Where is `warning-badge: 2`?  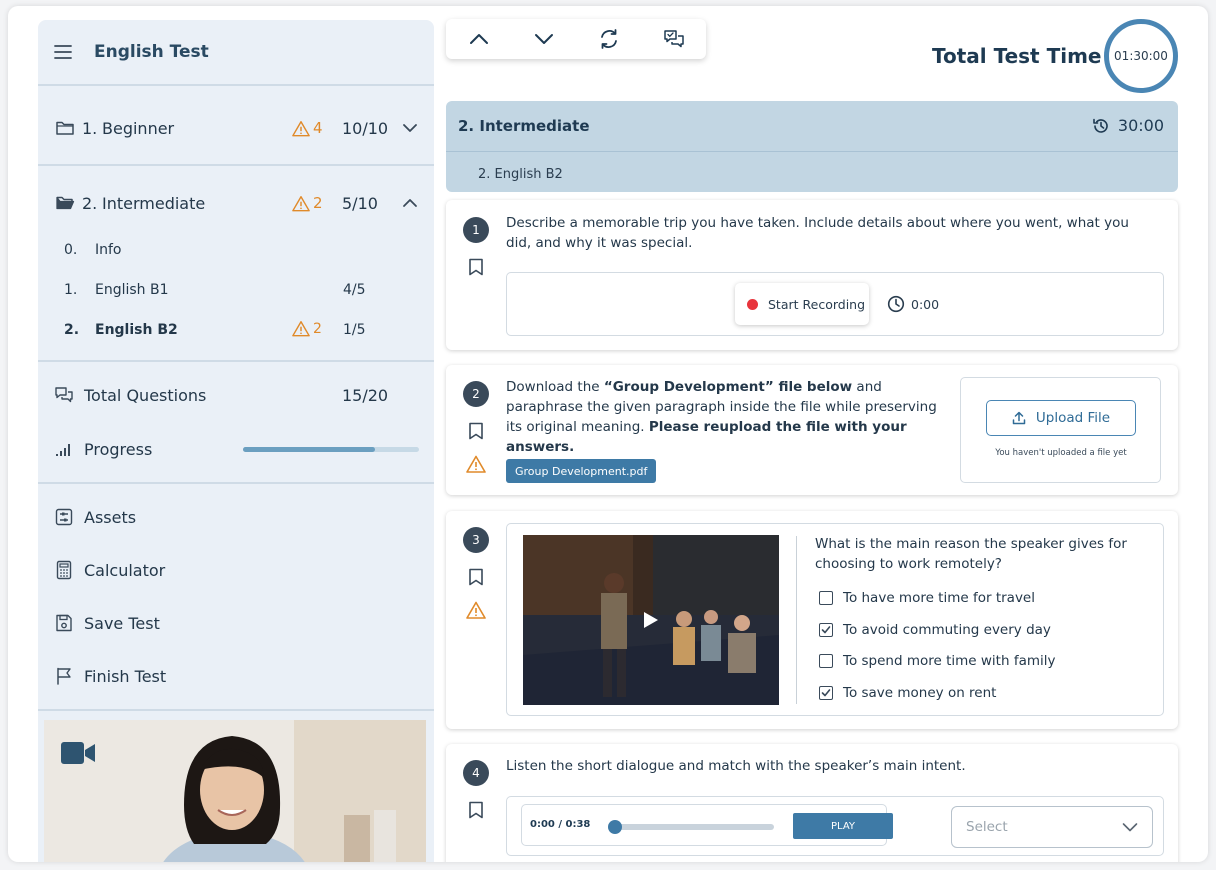
warning-badge: 2 is located at coordinates (307, 328).